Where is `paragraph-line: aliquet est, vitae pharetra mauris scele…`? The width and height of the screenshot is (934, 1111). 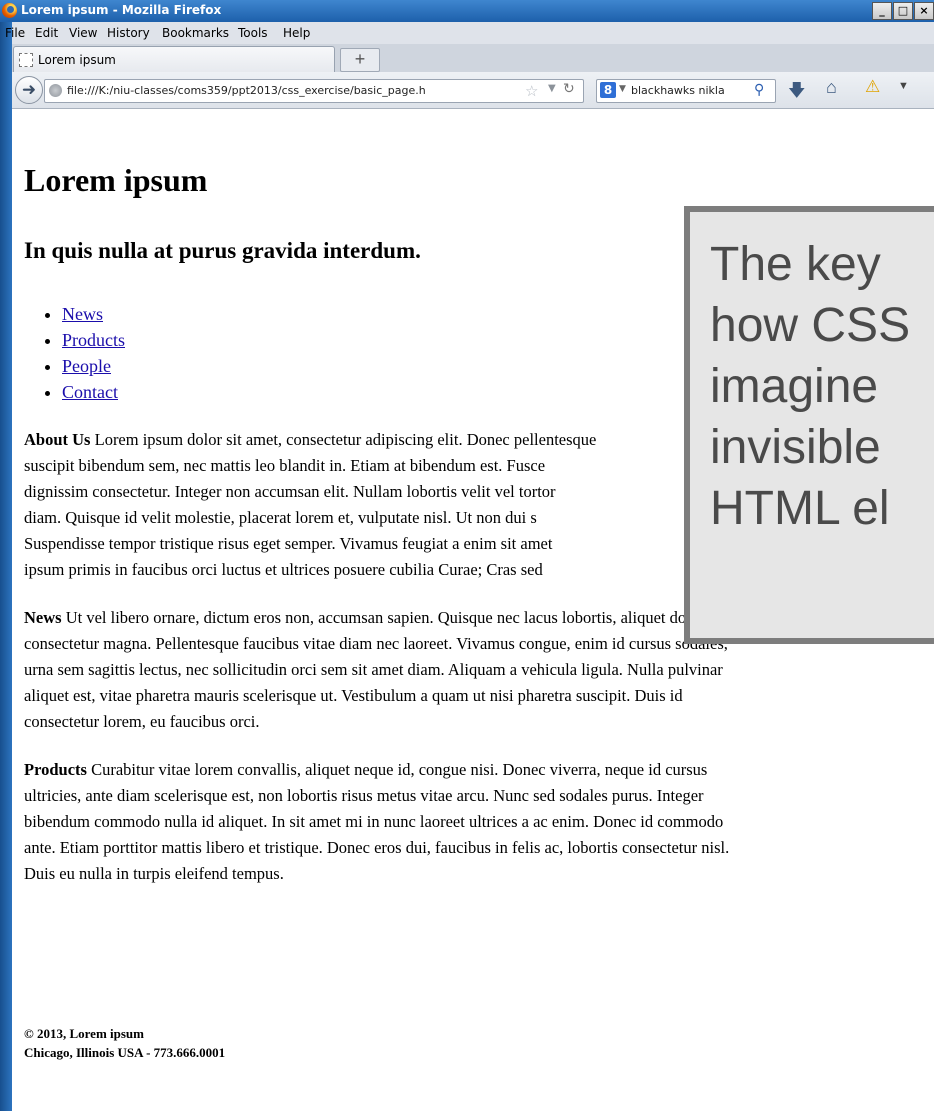
paragraph-line: aliquet est, vitae pharetra mauris scele… is located at coordinates (353, 695).